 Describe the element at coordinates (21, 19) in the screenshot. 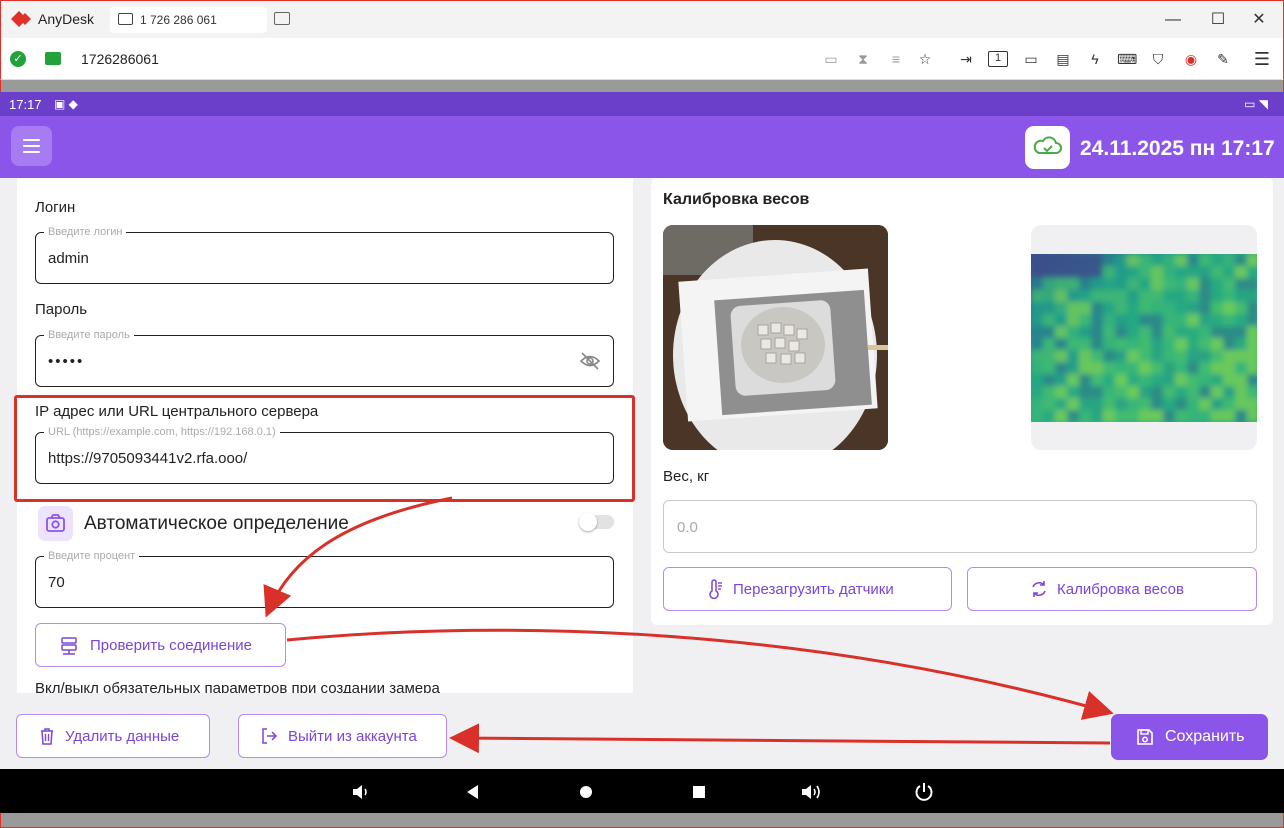

I see `anydesk-logo-icon` at that location.